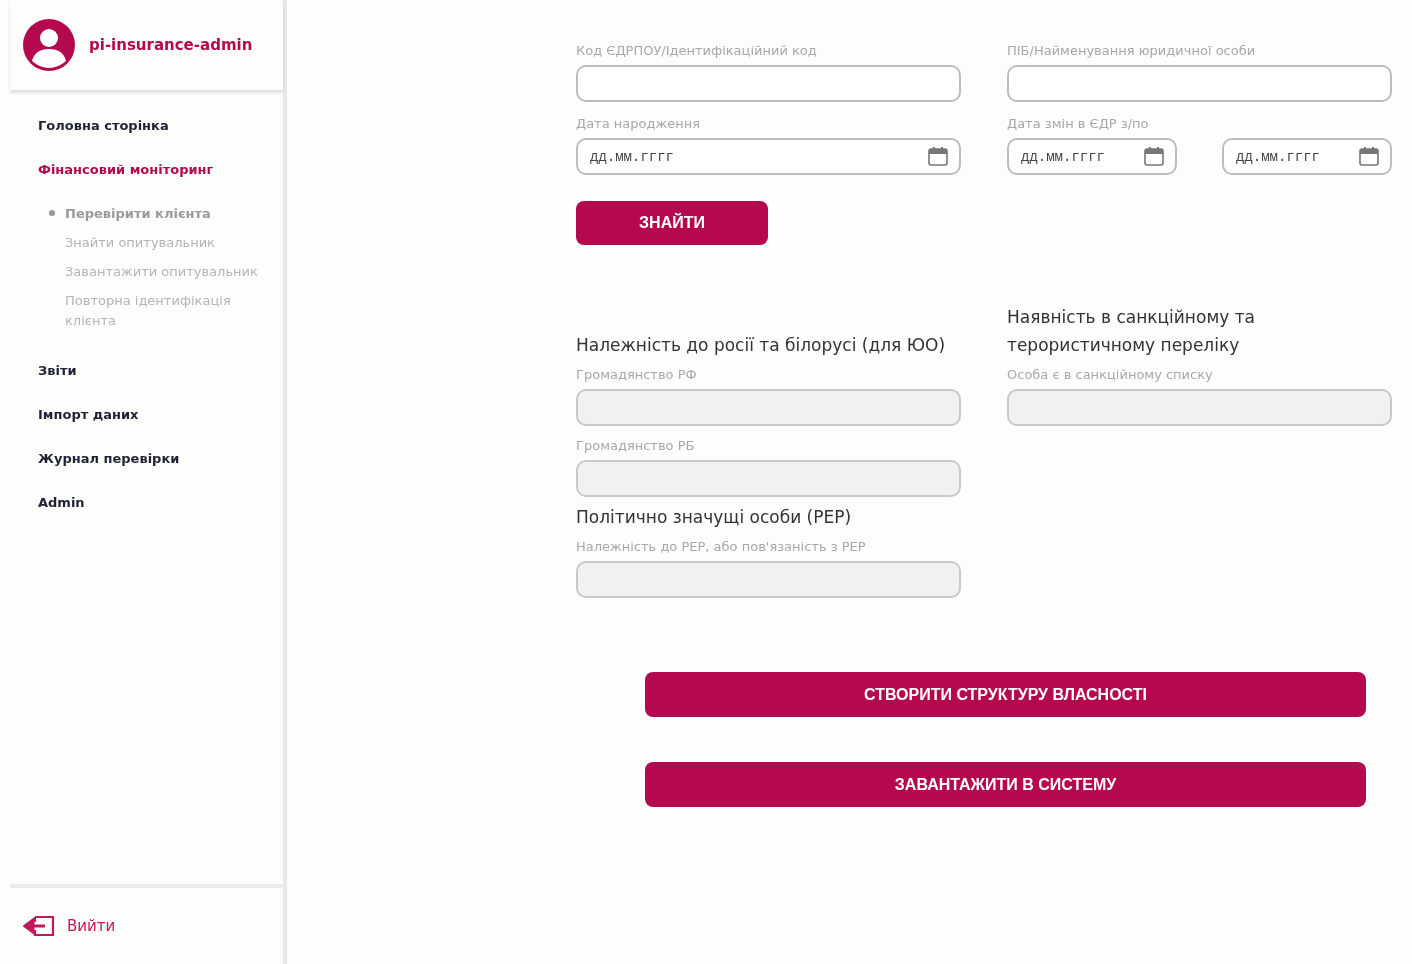  Describe the element at coordinates (160, 503) in the screenshot. I see `nav-item: Admin` at that location.